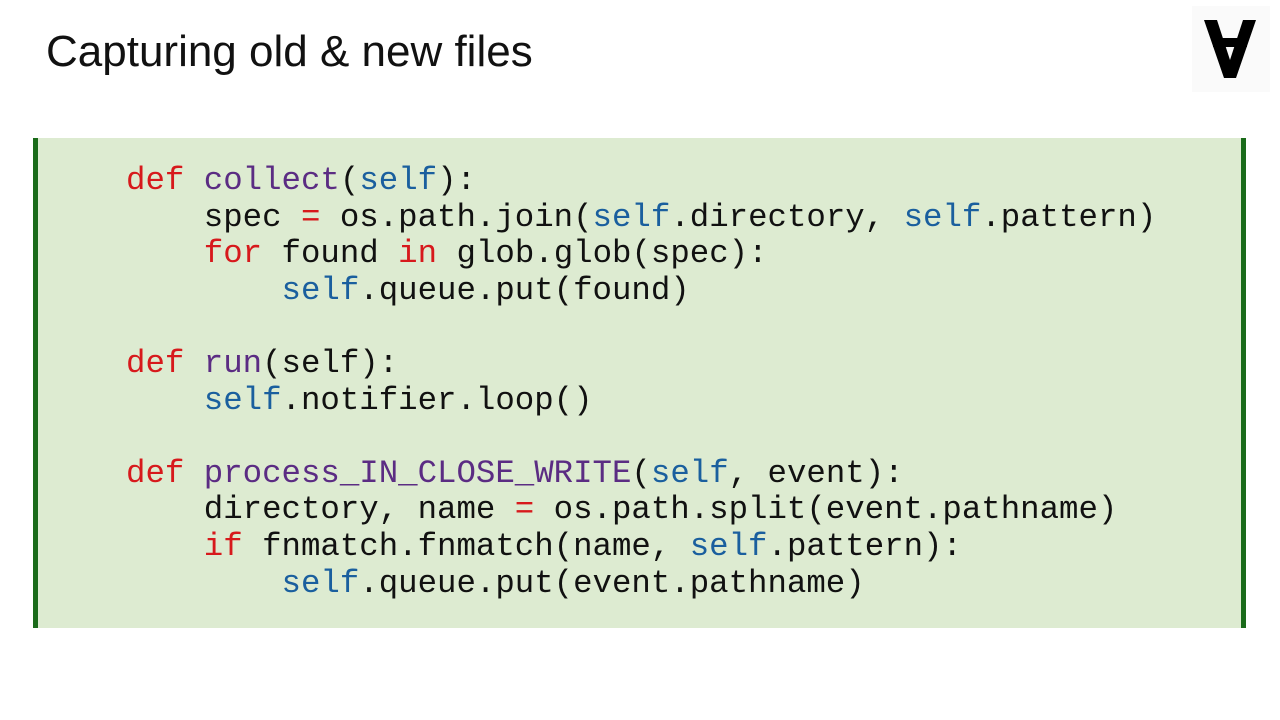  What do you see at coordinates (816, 473) in the screenshot?
I see `code-token: , event):` at bounding box center [816, 473].